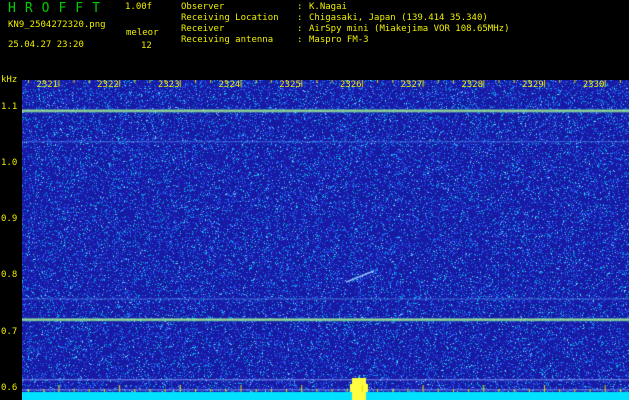  What do you see at coordinates (339, 40) in the screenshot?
I see `info-value: Maspro FM-3` at bounding box center [339, 40].